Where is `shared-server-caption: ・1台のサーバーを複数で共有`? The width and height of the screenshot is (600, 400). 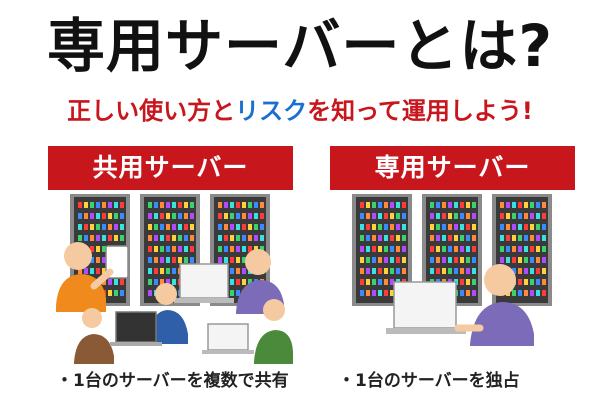 shared-server-caption: ・1台のサーバーを複数で共有 is located at coordinates (172, 381).